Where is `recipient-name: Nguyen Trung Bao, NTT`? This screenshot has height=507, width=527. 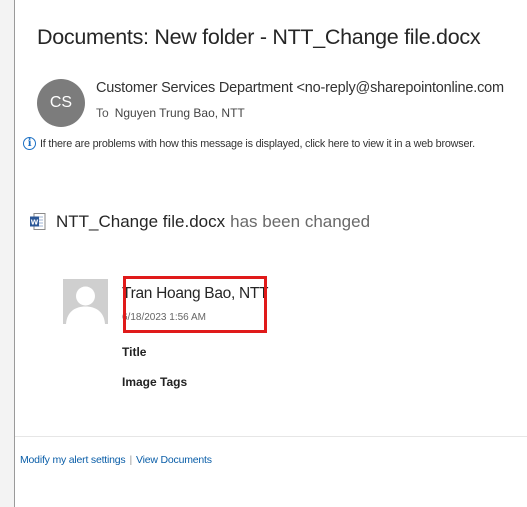 recipient-name: Nguyen Trung Bao, NTT is located at coordinates (180, 113).